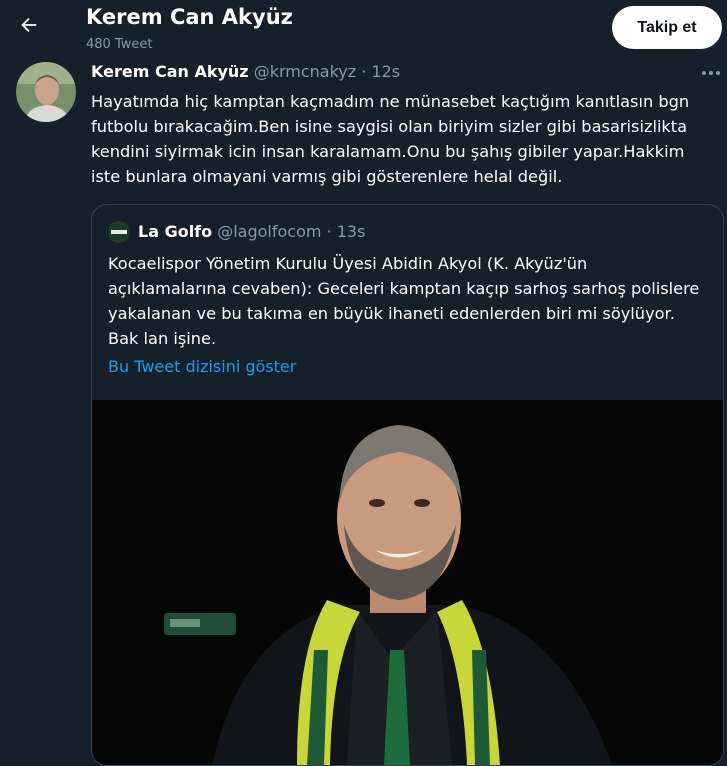 The image size is (727, 766). I want to click on quote-author-handle: @lagolfocom, so click(269, 231).